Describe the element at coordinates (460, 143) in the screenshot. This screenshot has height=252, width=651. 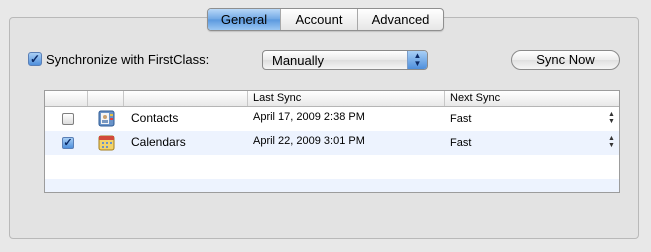
I see `calendars-next-sync: Fast` at that location.